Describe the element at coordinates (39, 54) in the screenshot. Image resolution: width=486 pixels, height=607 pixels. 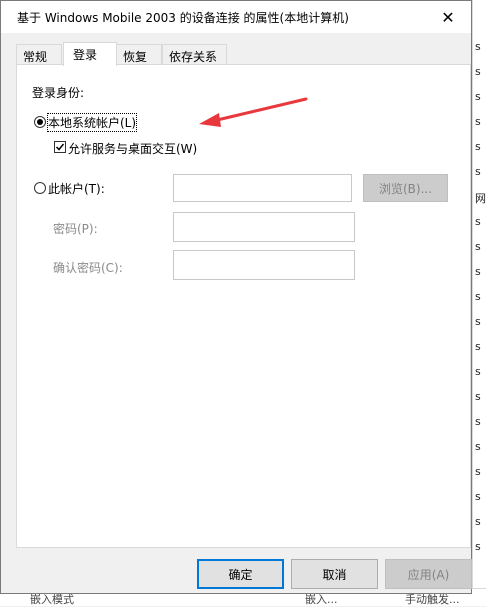
I see `tab-general: 常规` at that location.